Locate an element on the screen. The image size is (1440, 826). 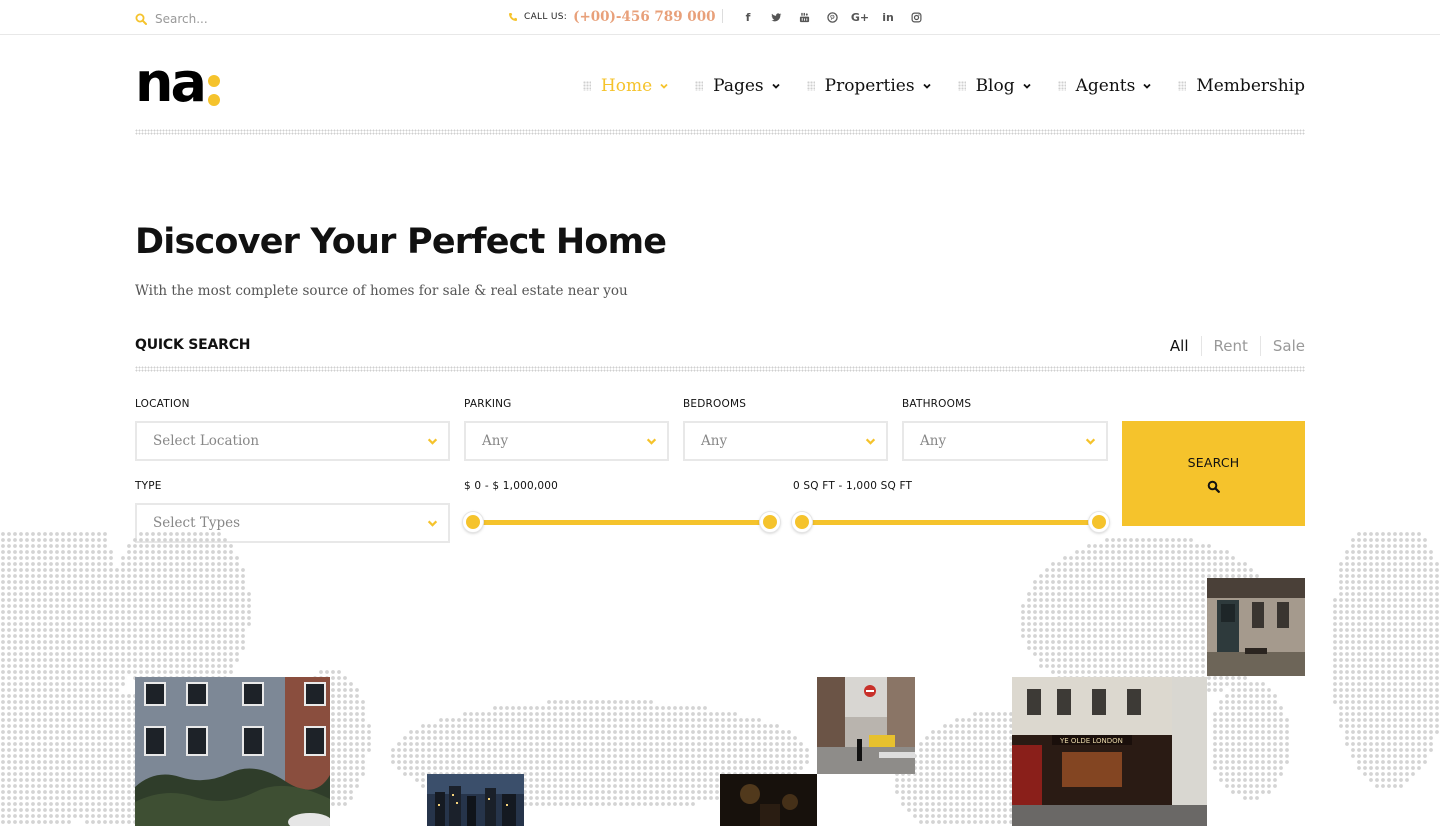
parking-select: Any is located at coordinates (566, 441).